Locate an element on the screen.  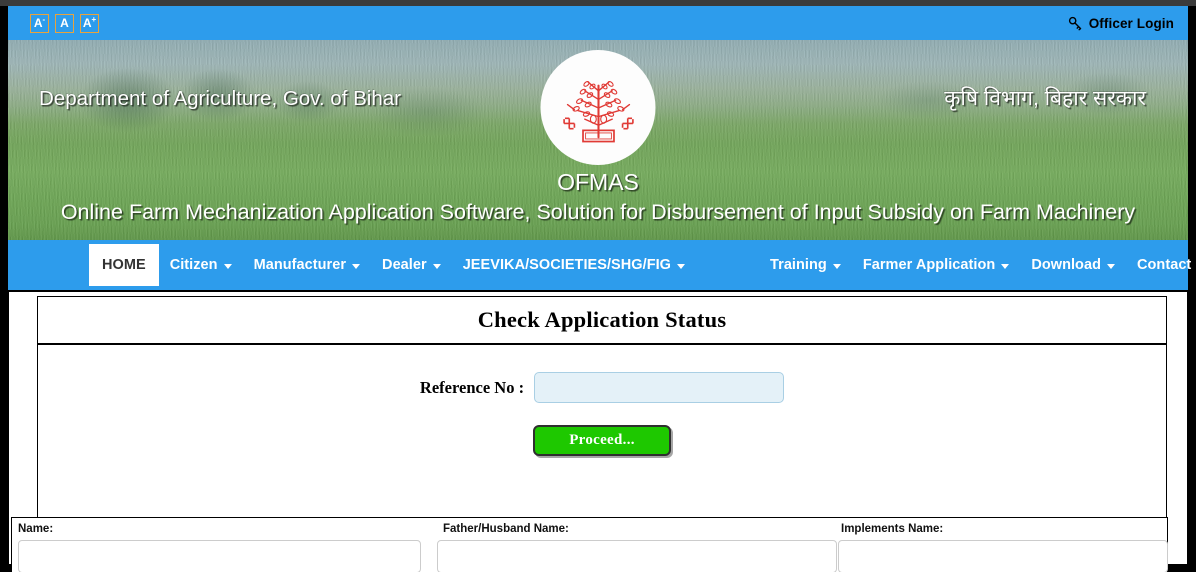
nav-item-dealer: Dealer is located at coordinates (411, 265).